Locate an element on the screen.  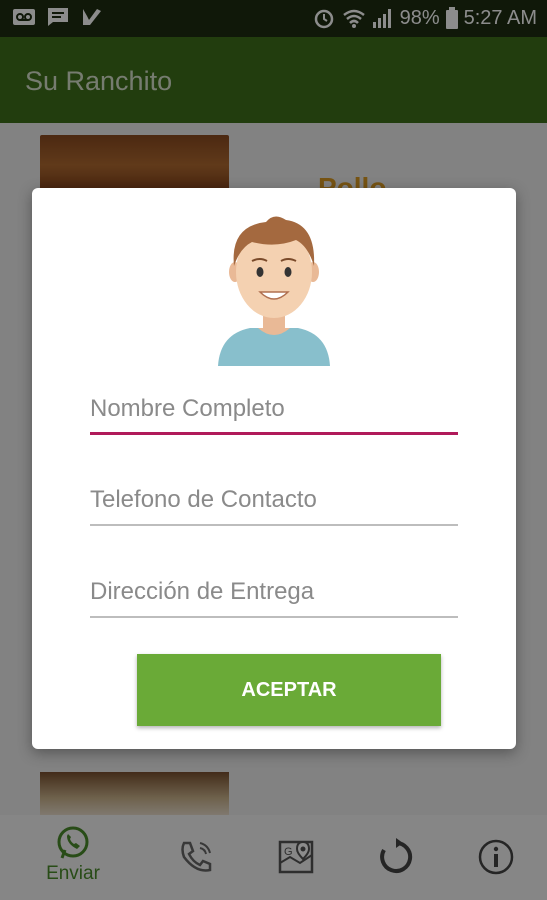
contact-phone-underline is located at coordinates (274, 525).